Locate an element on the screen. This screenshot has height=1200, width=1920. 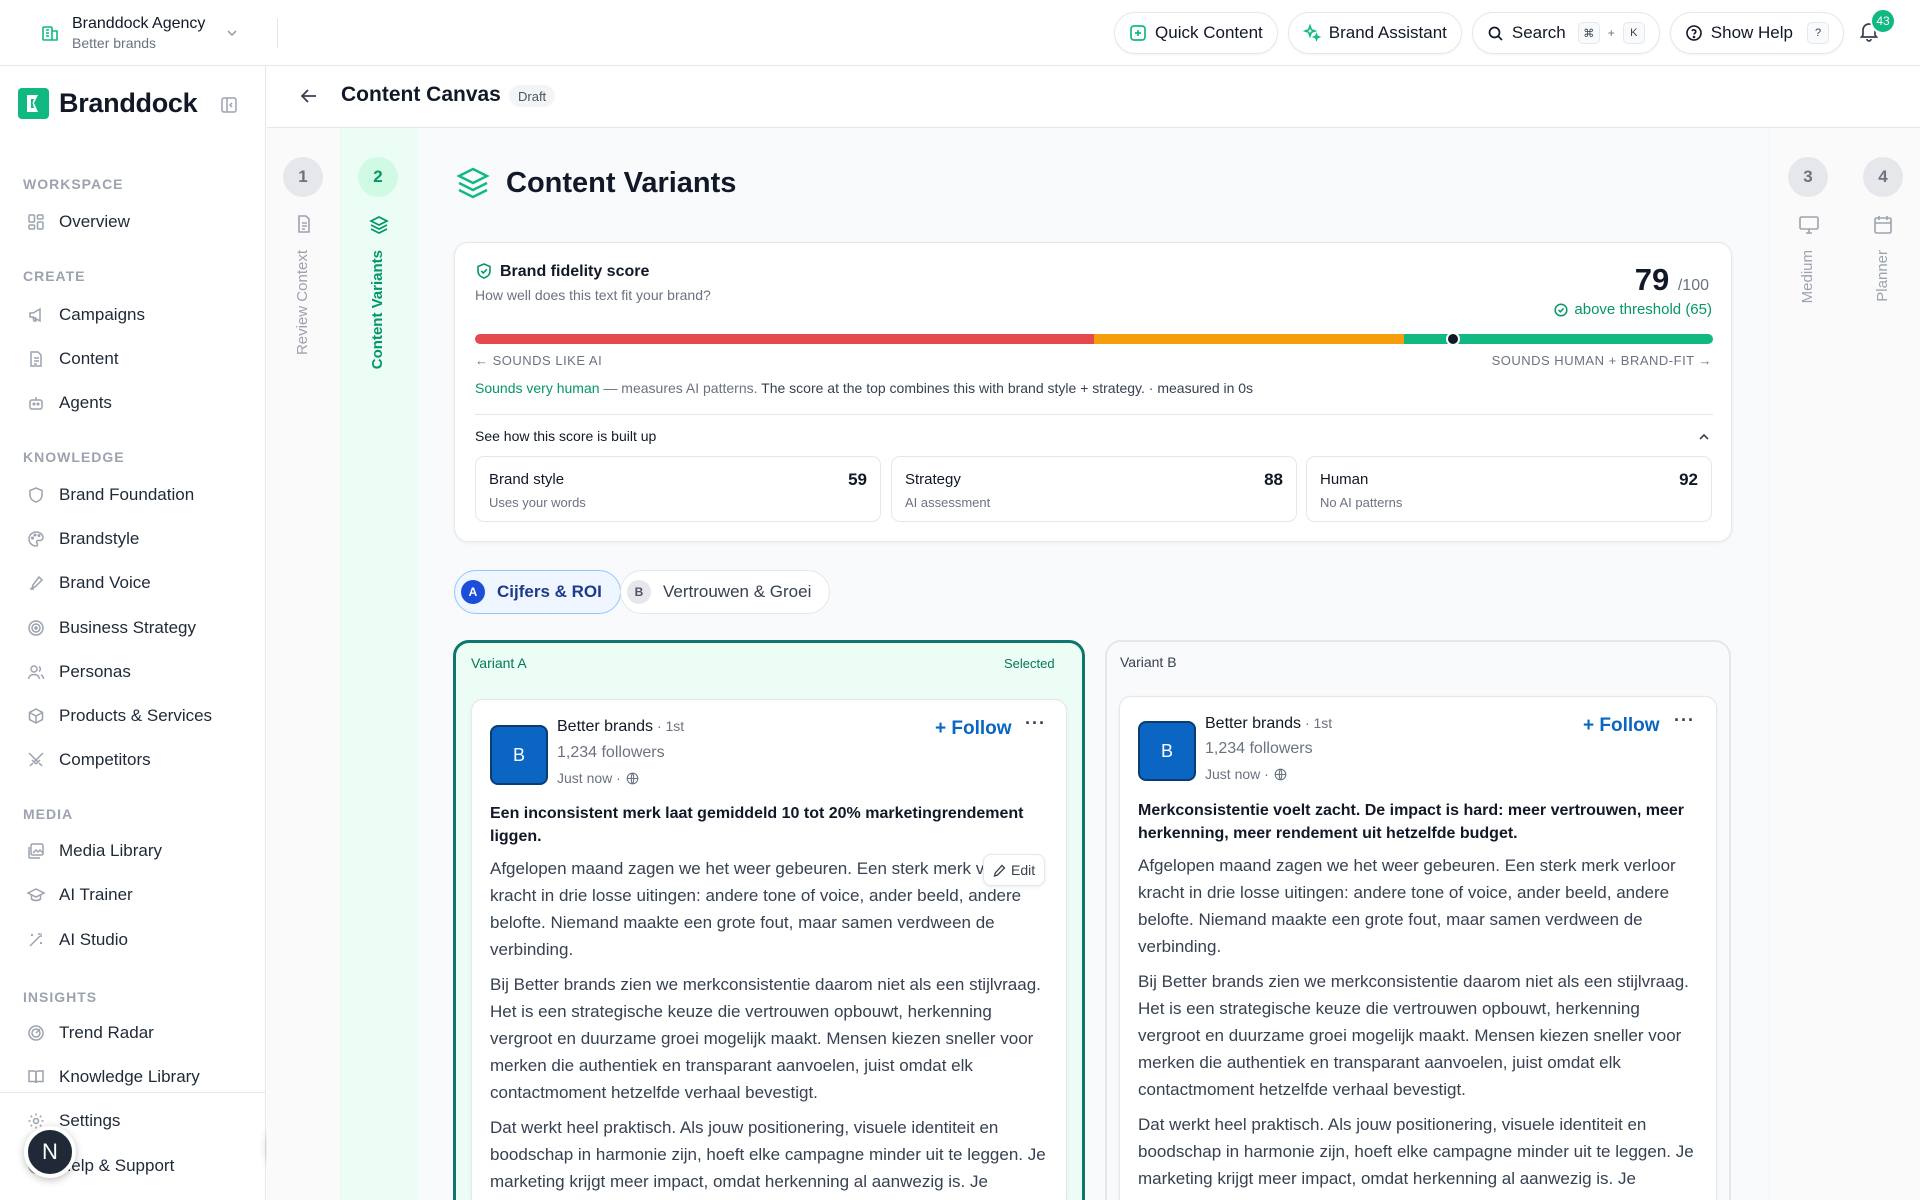
tab-variant-a: A Cijfers & ROI is located at coordinates (537, 592).